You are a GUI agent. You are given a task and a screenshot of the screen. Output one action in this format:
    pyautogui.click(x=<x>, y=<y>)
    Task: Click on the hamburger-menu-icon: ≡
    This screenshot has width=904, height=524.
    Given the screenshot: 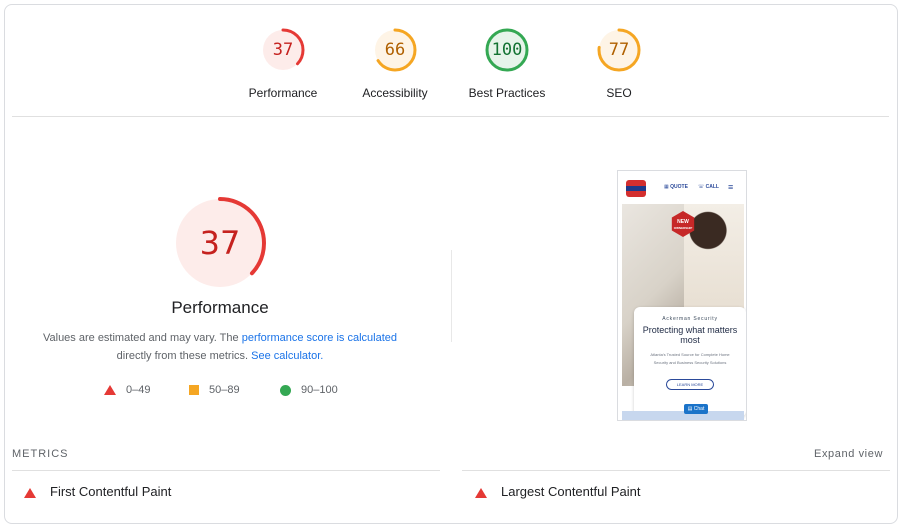 What is the action you would take?
    pyautogui.click(x=731, y=187)
    